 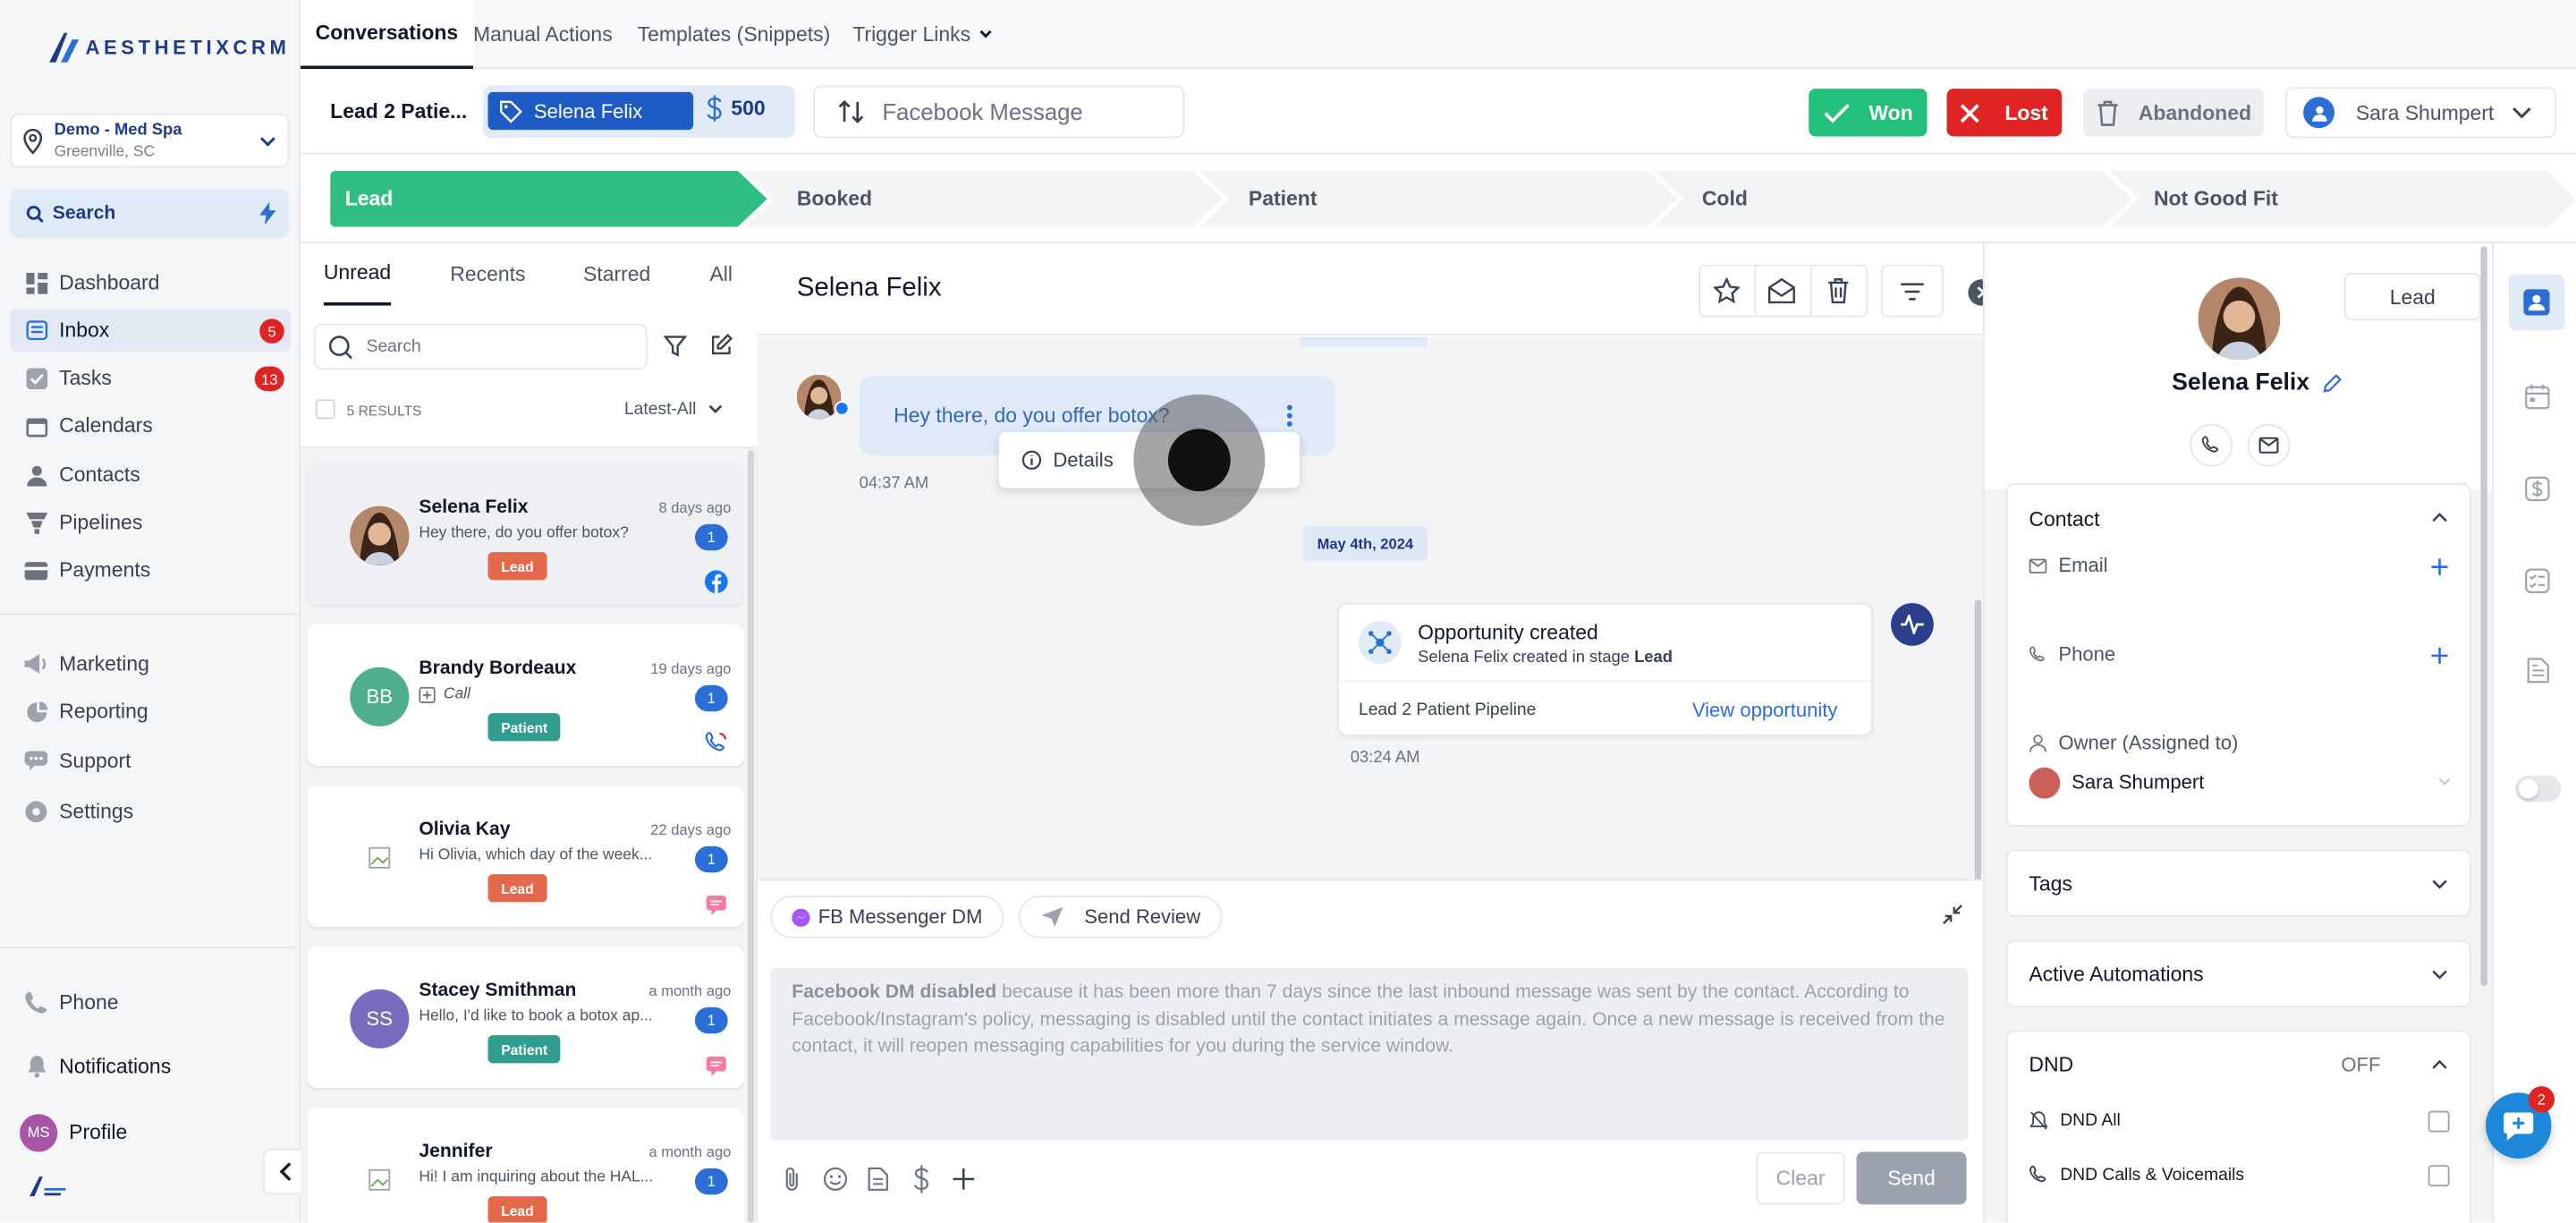 What do you see at coordinates (2072, 654) in the screenshot?
I see `phone-field: Phone` at bounding box center [2072, 654].